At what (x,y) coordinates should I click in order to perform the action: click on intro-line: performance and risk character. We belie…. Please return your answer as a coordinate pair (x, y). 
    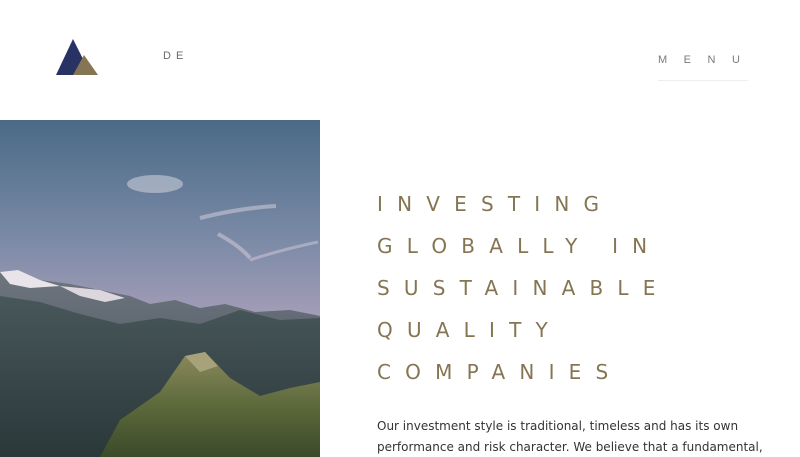
    Looking at the image, I should click on (570, 447).